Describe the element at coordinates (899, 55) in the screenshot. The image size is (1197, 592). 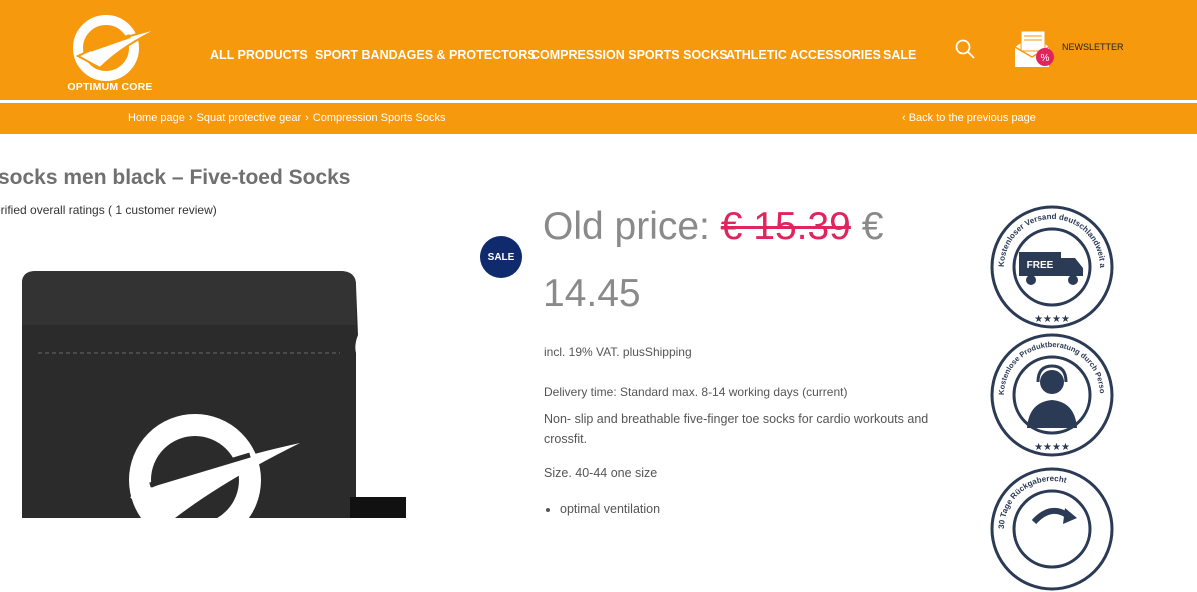
I see `nav-item-sale: SALE` at that location.